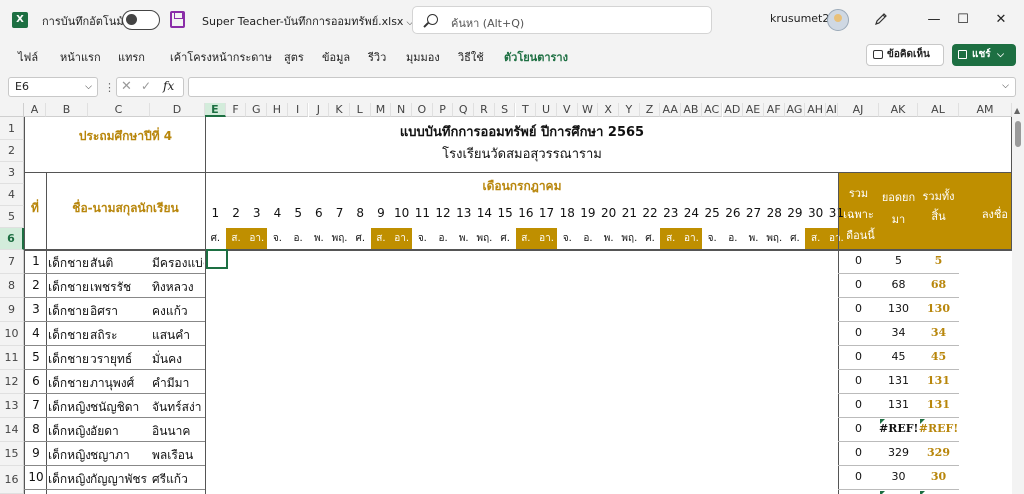 The height and width of the screenshot is (494, 1024). What do you see at coordinates (629, 110) in the screenshot?
I see `column-header-y: Y` at bounding box center [629, 110].